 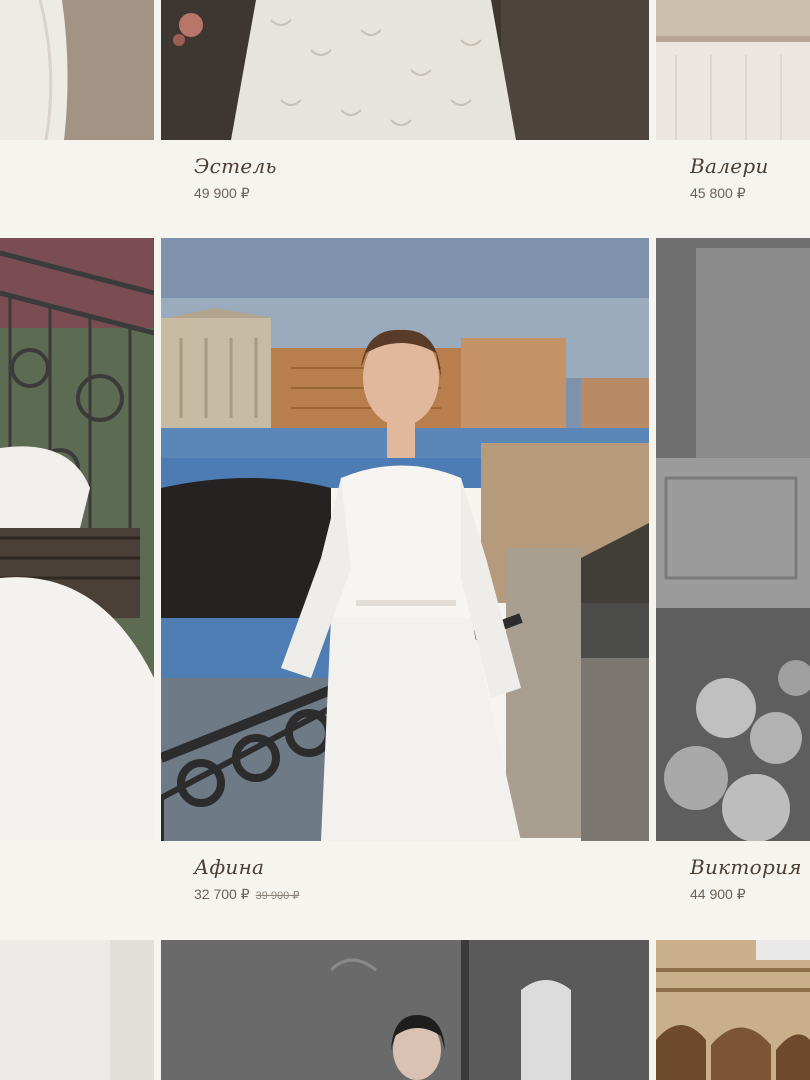 What do you see at coordinates (729, 166) in the screenshot?
I see `product-name-valeri: Валери` at bounding box center [729, 166].